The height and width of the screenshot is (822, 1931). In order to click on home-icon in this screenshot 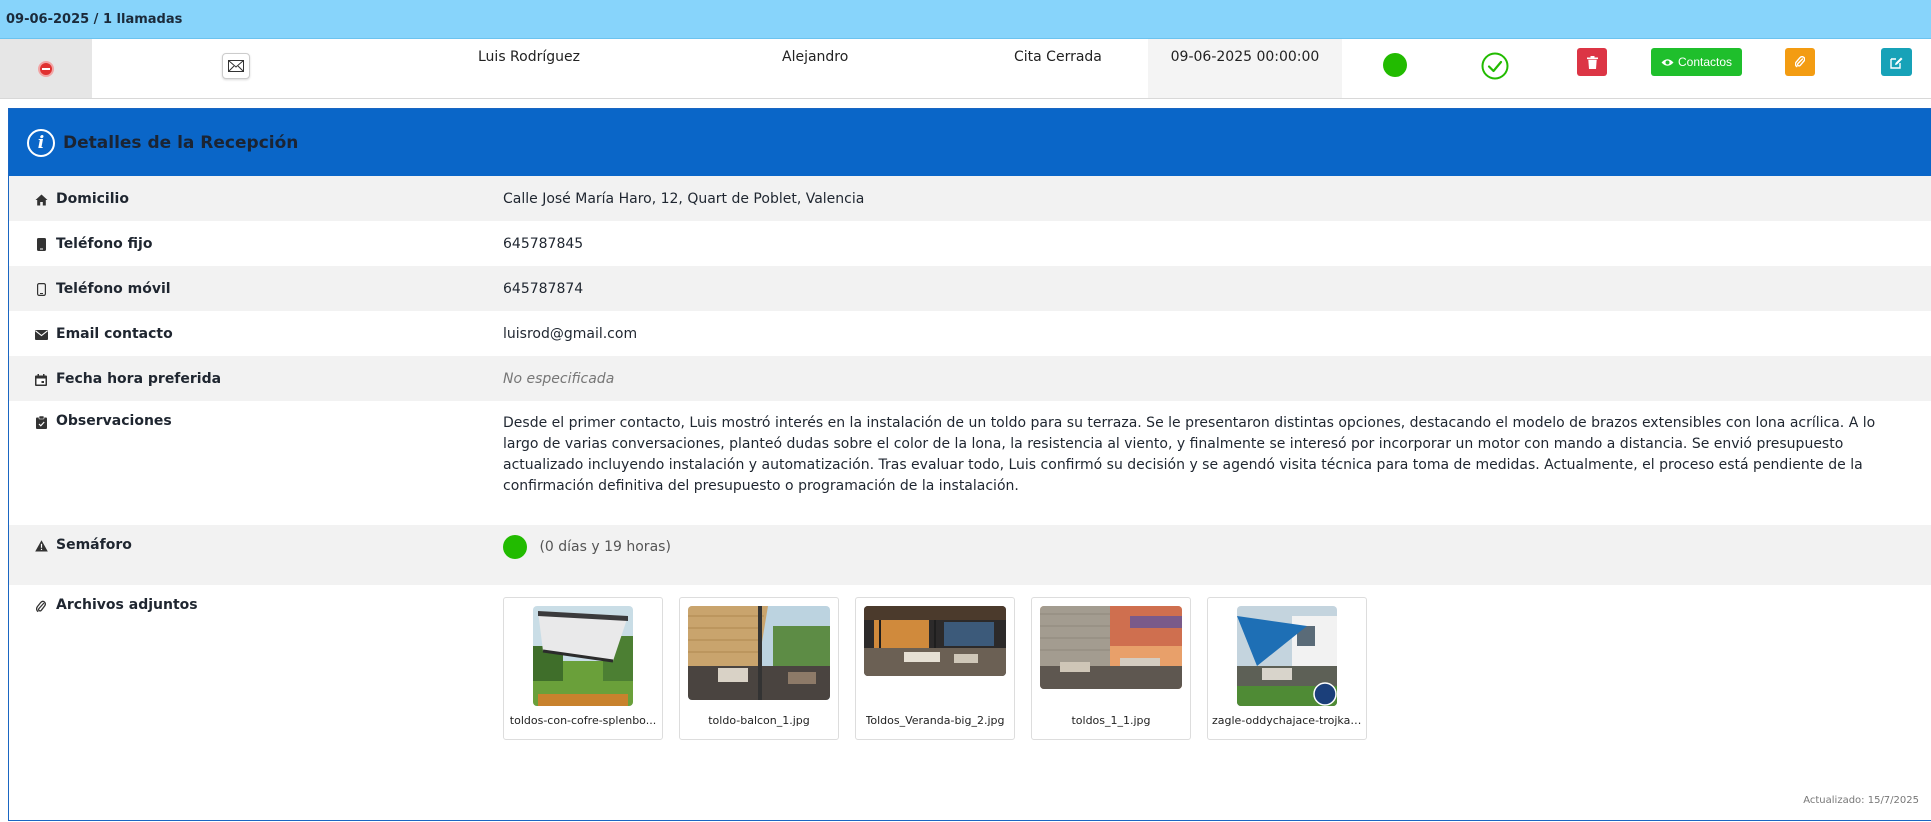, I will do `click(41, 200)`.